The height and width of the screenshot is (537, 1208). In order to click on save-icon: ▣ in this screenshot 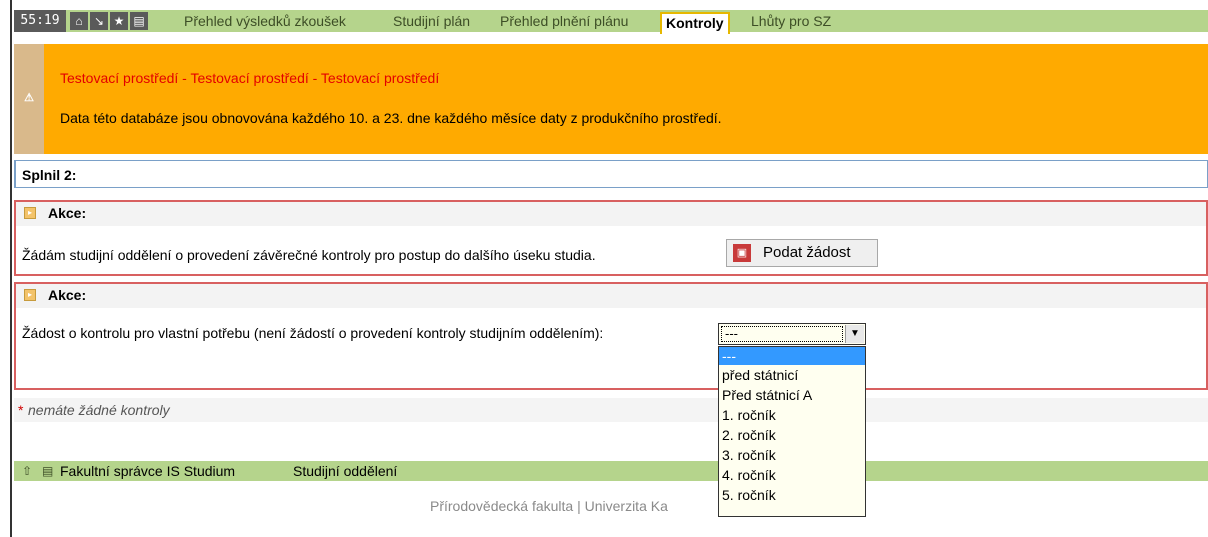, I will do `click(742, 253)`.